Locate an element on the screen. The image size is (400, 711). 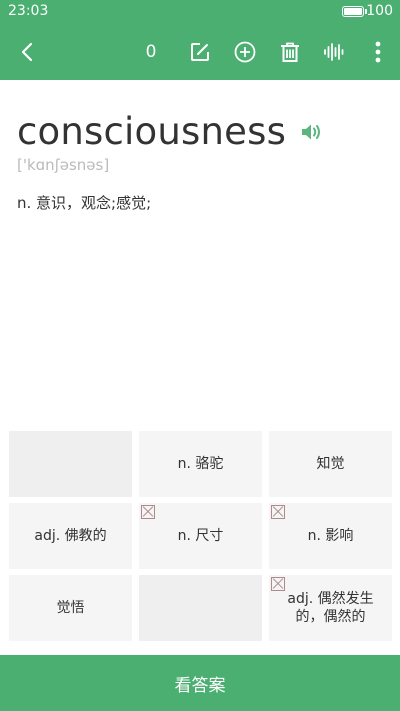
choice-cell: 觉悟 is located at coordinates (70, 608).